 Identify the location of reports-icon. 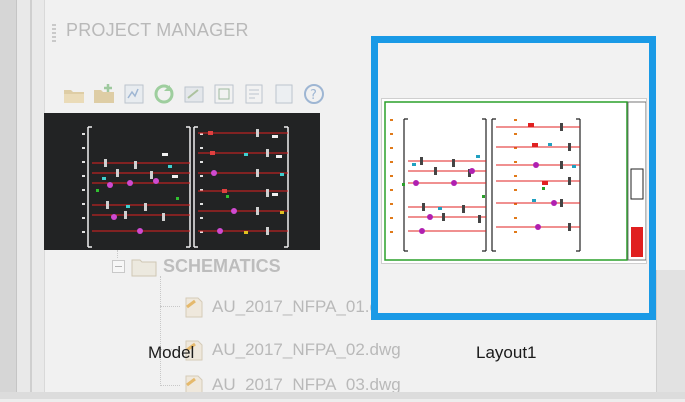
(254, 94).